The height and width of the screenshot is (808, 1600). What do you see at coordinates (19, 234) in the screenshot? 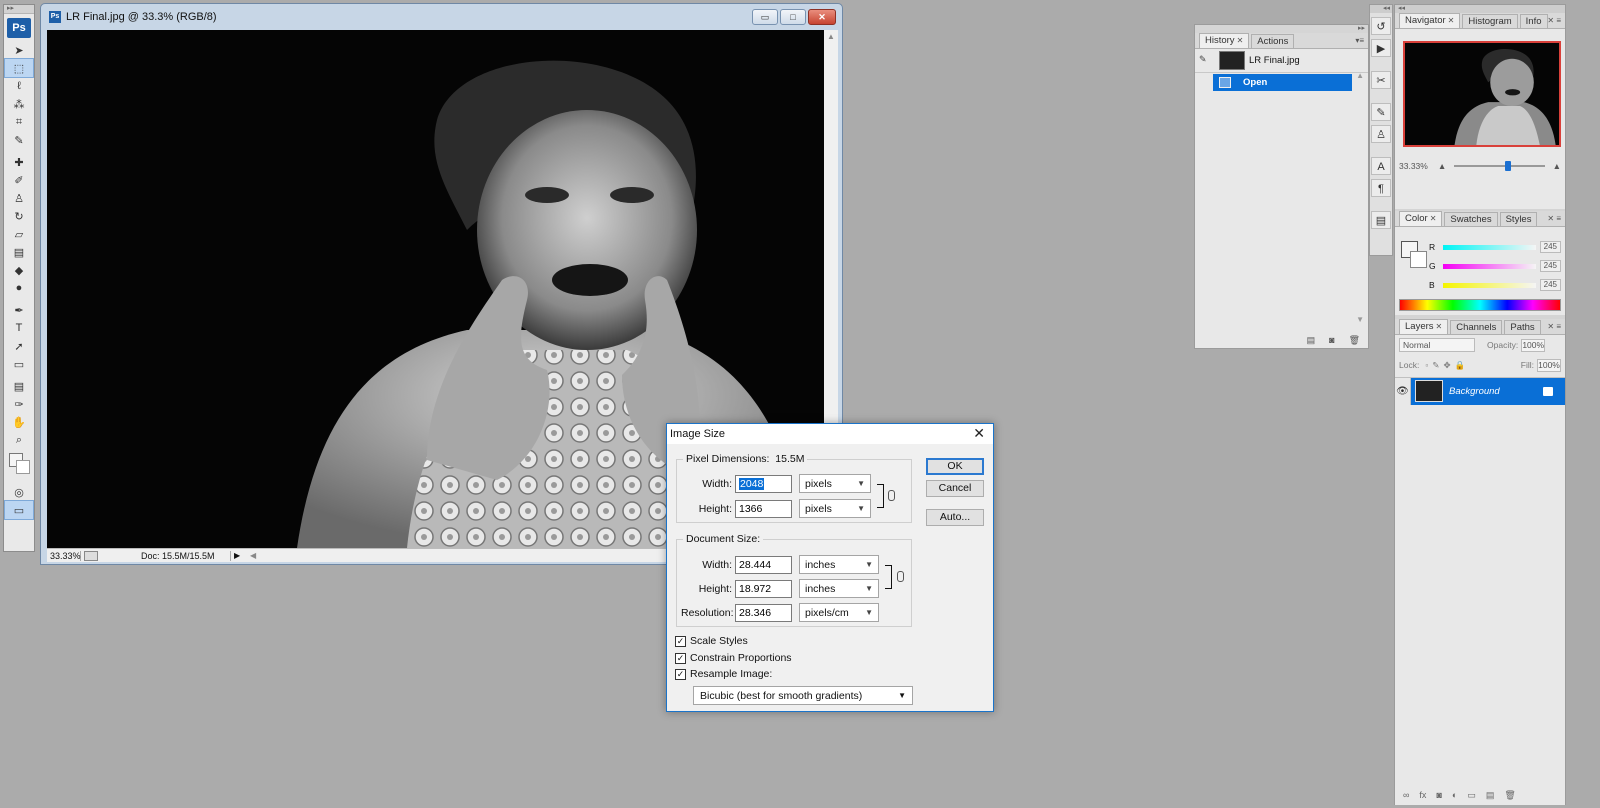
I see `eraser-tool-icon: ▱` at bounding box center [19, 234].